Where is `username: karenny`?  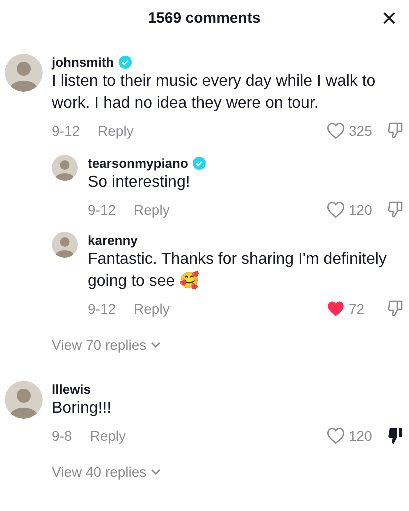
username: karenny is located at coordinates (113, 240).